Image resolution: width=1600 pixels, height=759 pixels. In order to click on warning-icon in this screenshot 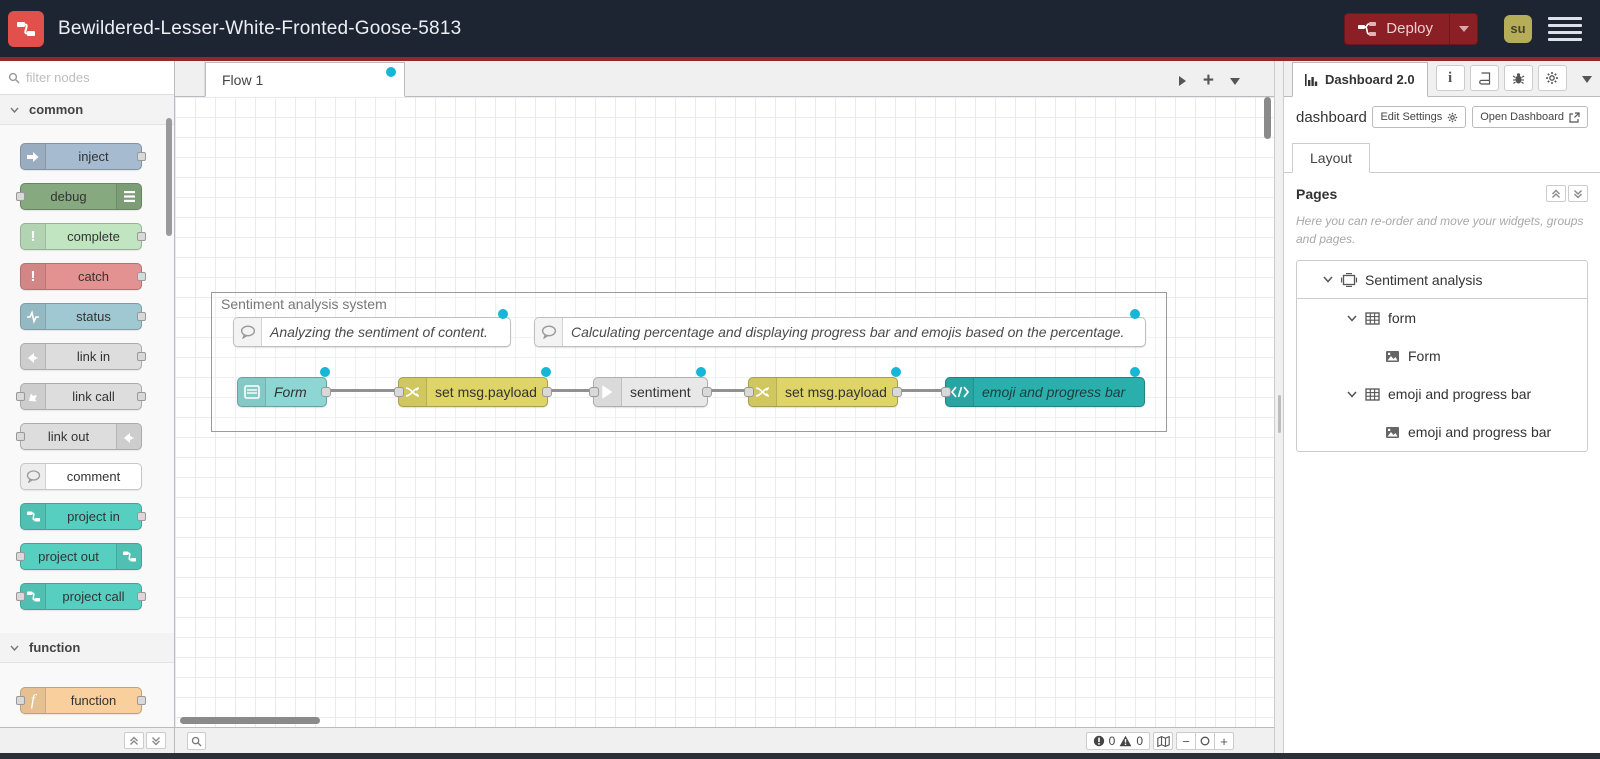, I will do `click(1125, 741)`.